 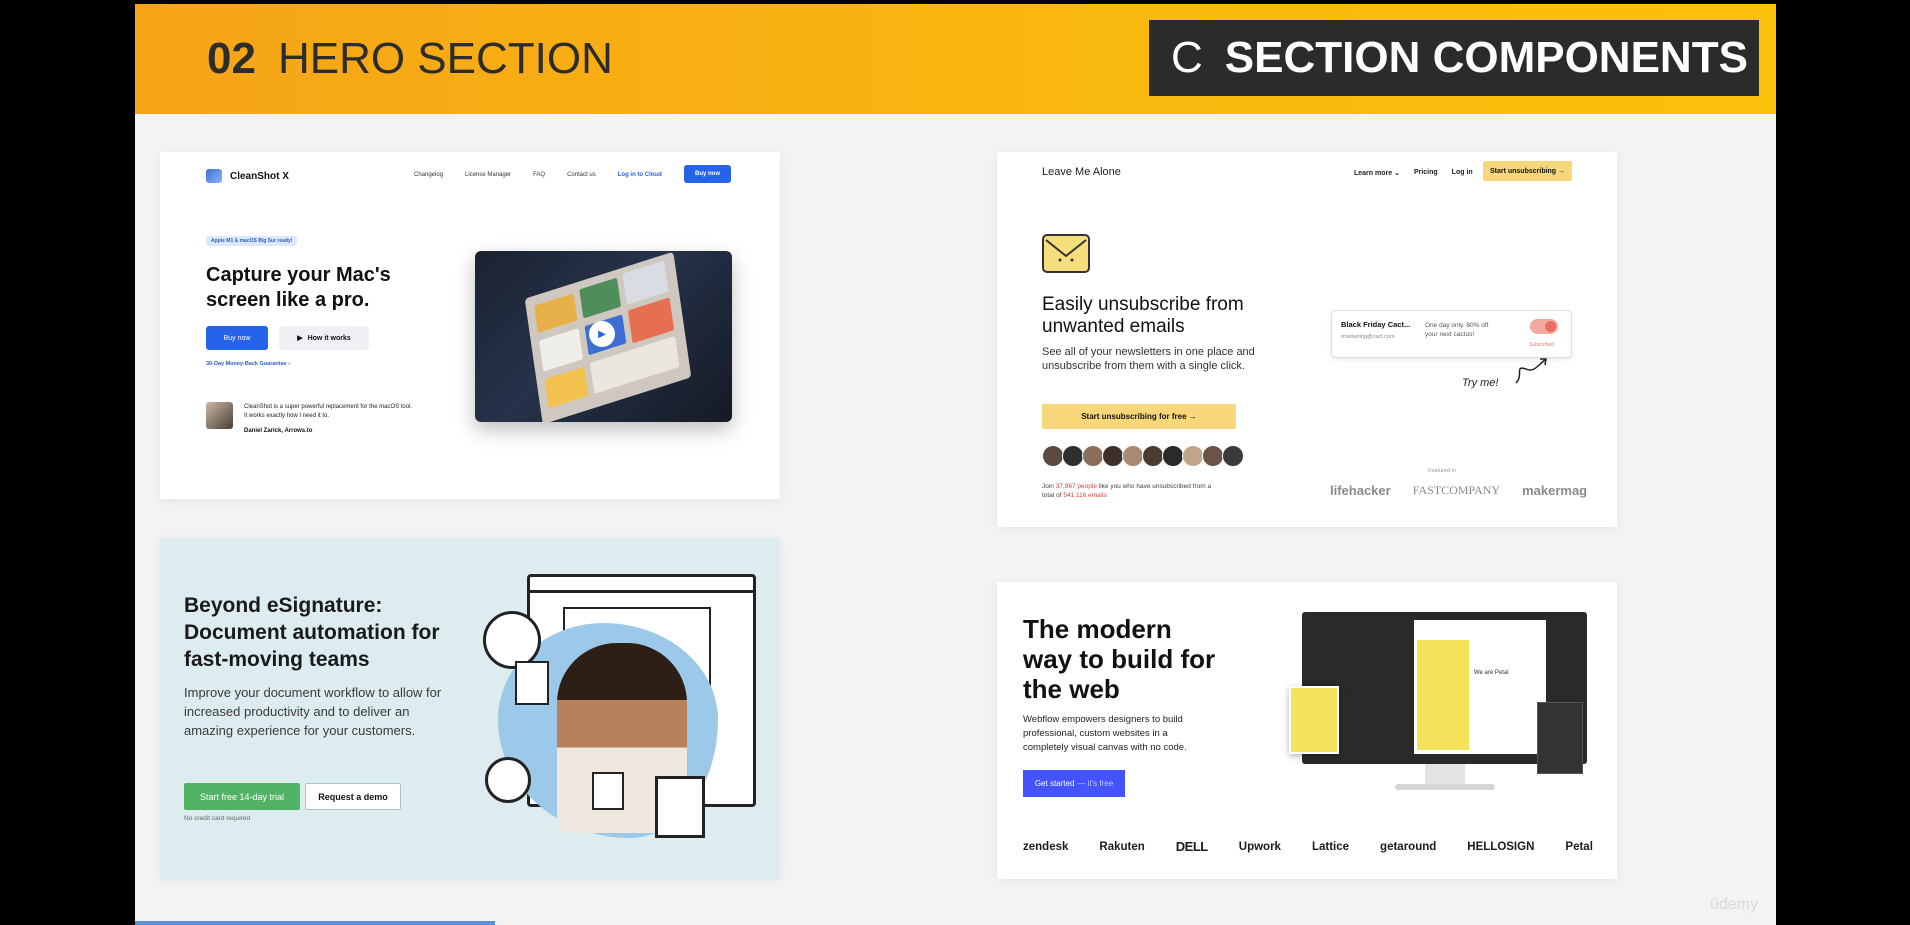 I want to click on mail-body: One day only. 80% off your next cactus!, so click(x=1457, y=330).